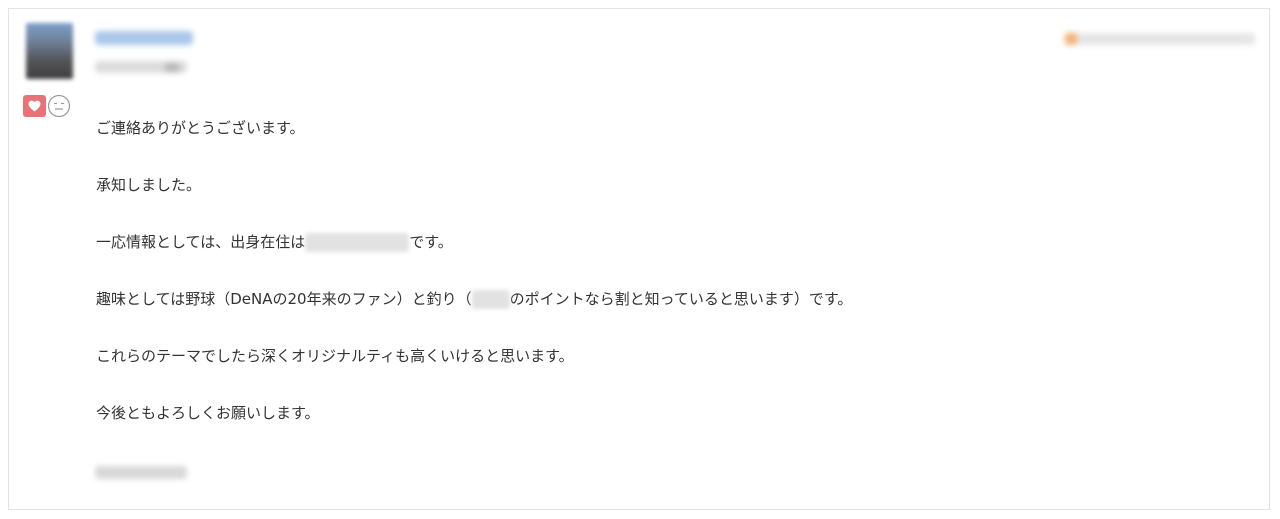 The height and width of the screenshot is (519, 1280). Describe the element at coordinates (335, 356) in the screenshot. I see `message-line: これらのテーマでしたら深くオリジナルティも高くいけると思います。` at that location.